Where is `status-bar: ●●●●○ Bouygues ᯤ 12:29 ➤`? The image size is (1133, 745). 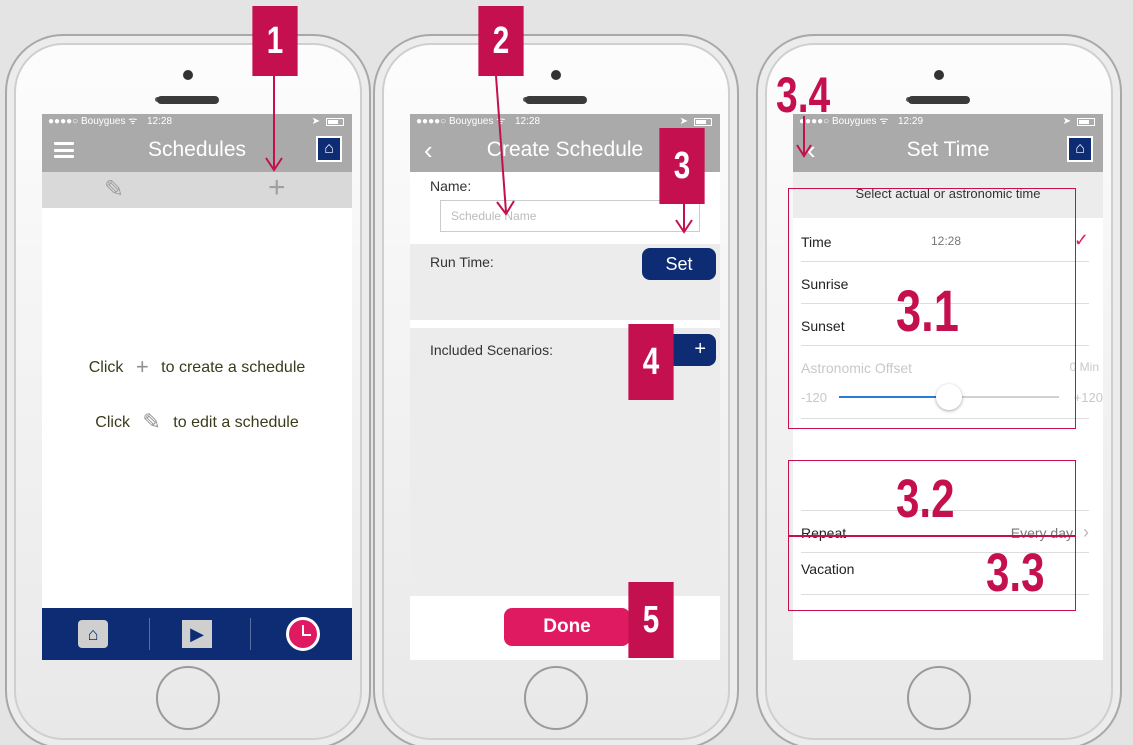
status-bar: ●●●●○ Bouygues ᯤ 12:29 ➤ is located at coordinates (948, 122).